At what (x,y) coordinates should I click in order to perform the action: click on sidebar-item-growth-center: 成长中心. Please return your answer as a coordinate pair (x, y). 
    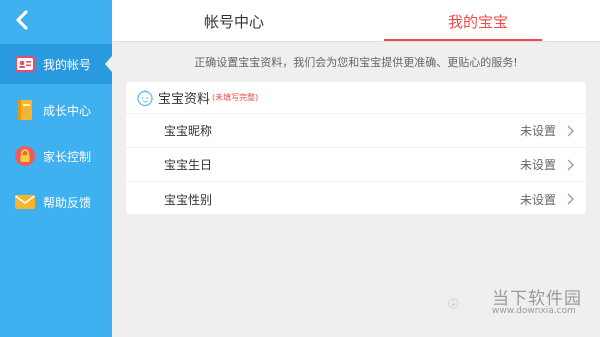
    Looking at the image, I should click on (56, 110).